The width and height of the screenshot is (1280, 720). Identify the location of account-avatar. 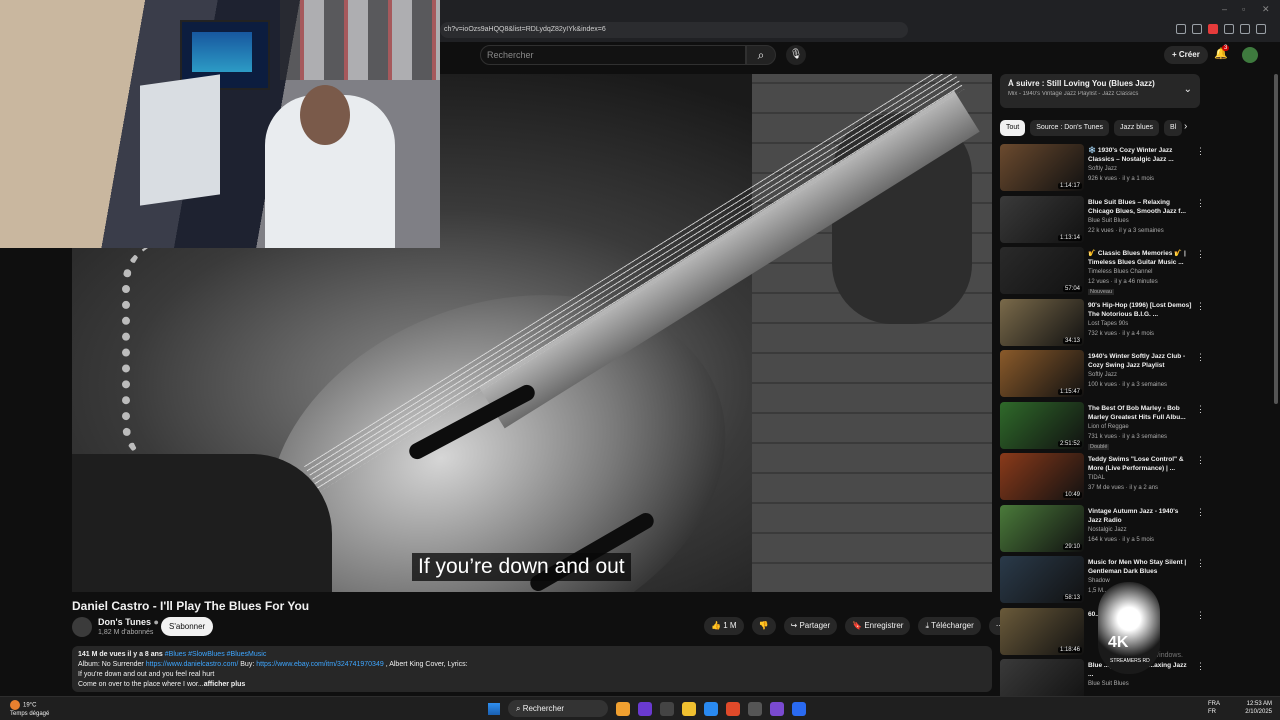
(1250, 55).